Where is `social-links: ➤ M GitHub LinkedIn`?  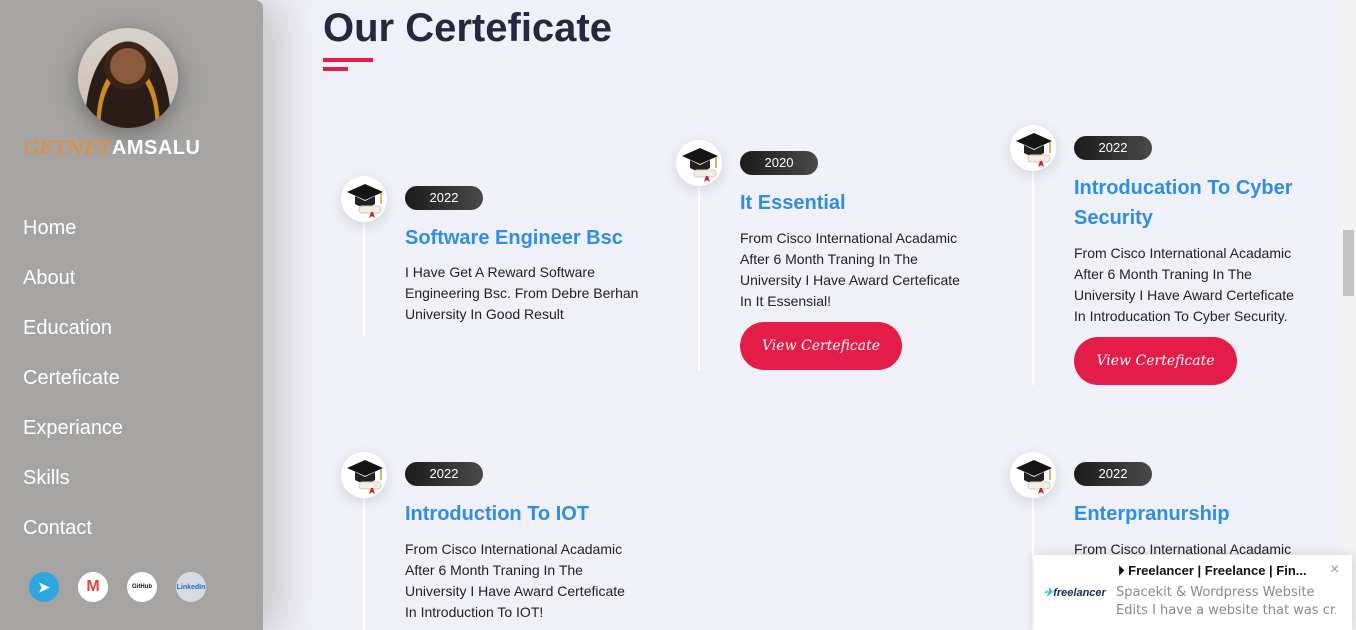
social-links: ➤ M GitHub LinkedIn is located at coordinates (117, 587).